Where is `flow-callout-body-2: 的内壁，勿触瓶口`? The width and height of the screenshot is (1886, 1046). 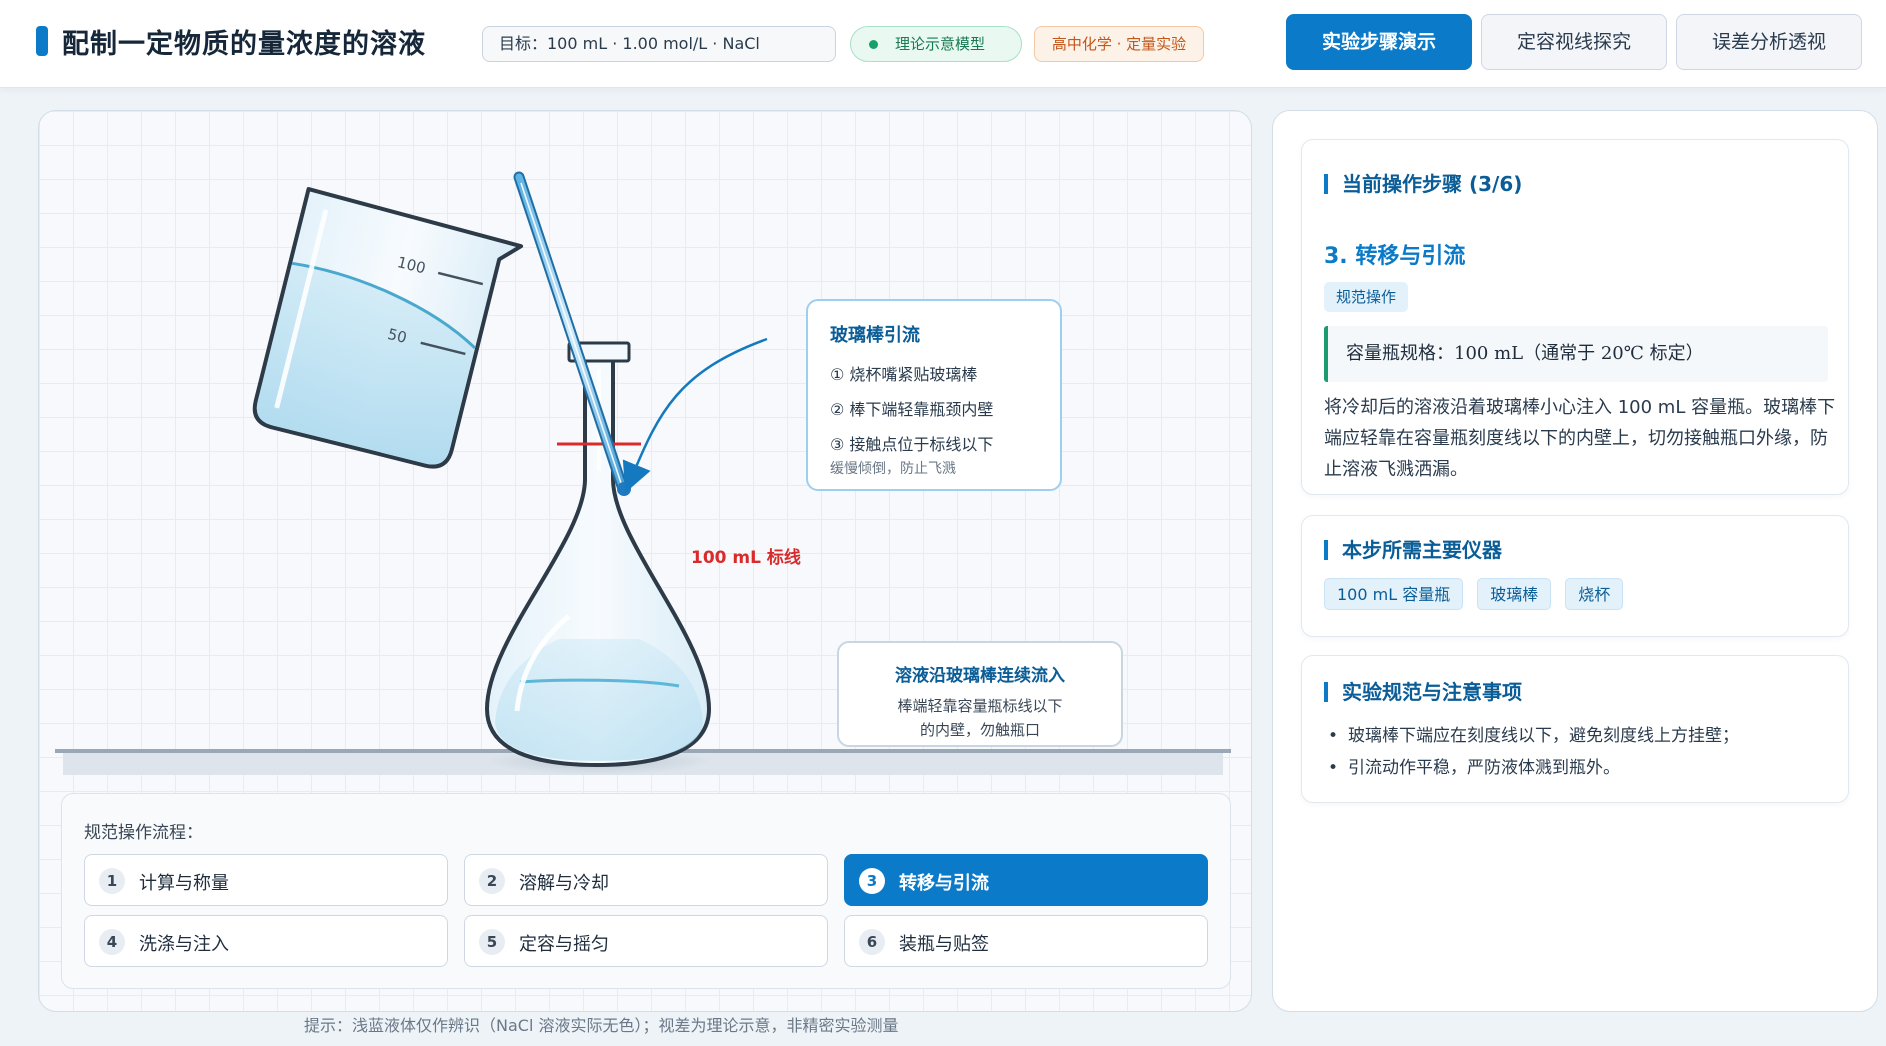
flow-callout-body-2: 的内壁，勿触瓶口 is located at coordinates (979, 730).